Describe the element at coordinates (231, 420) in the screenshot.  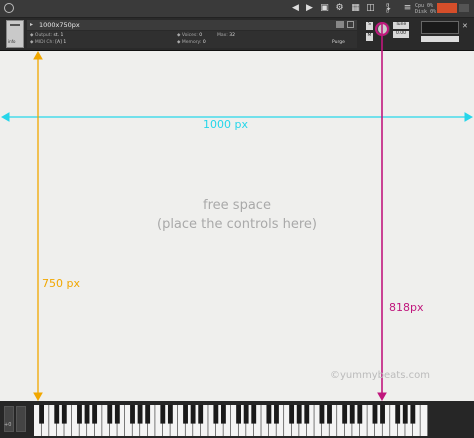
I see `piano-keyboard` at that location.